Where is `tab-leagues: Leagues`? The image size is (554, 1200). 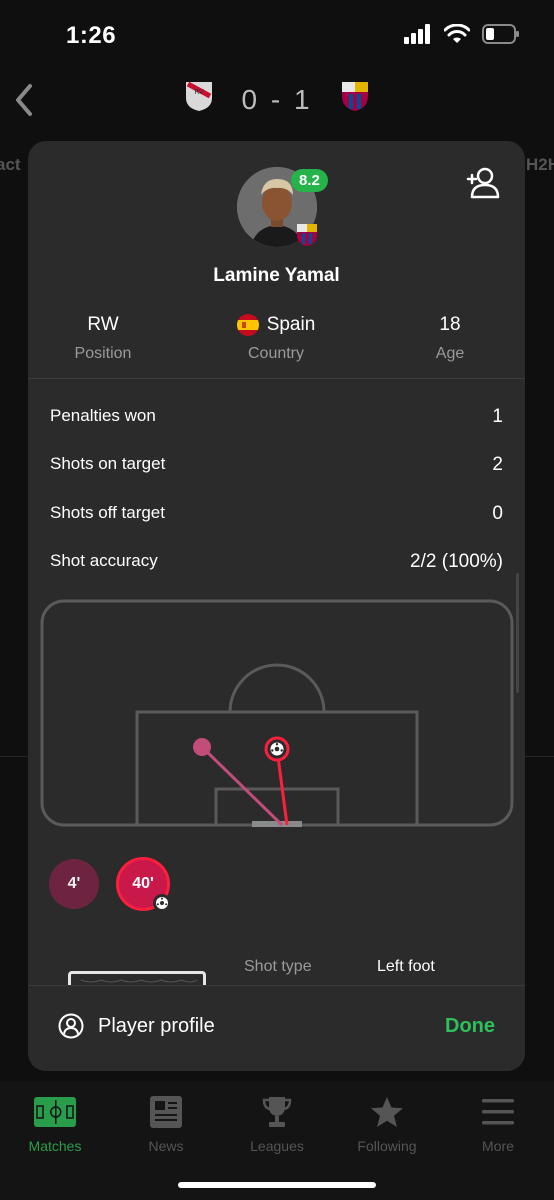 tab-leagues: Leagues is located at coordinates (277, 1123).